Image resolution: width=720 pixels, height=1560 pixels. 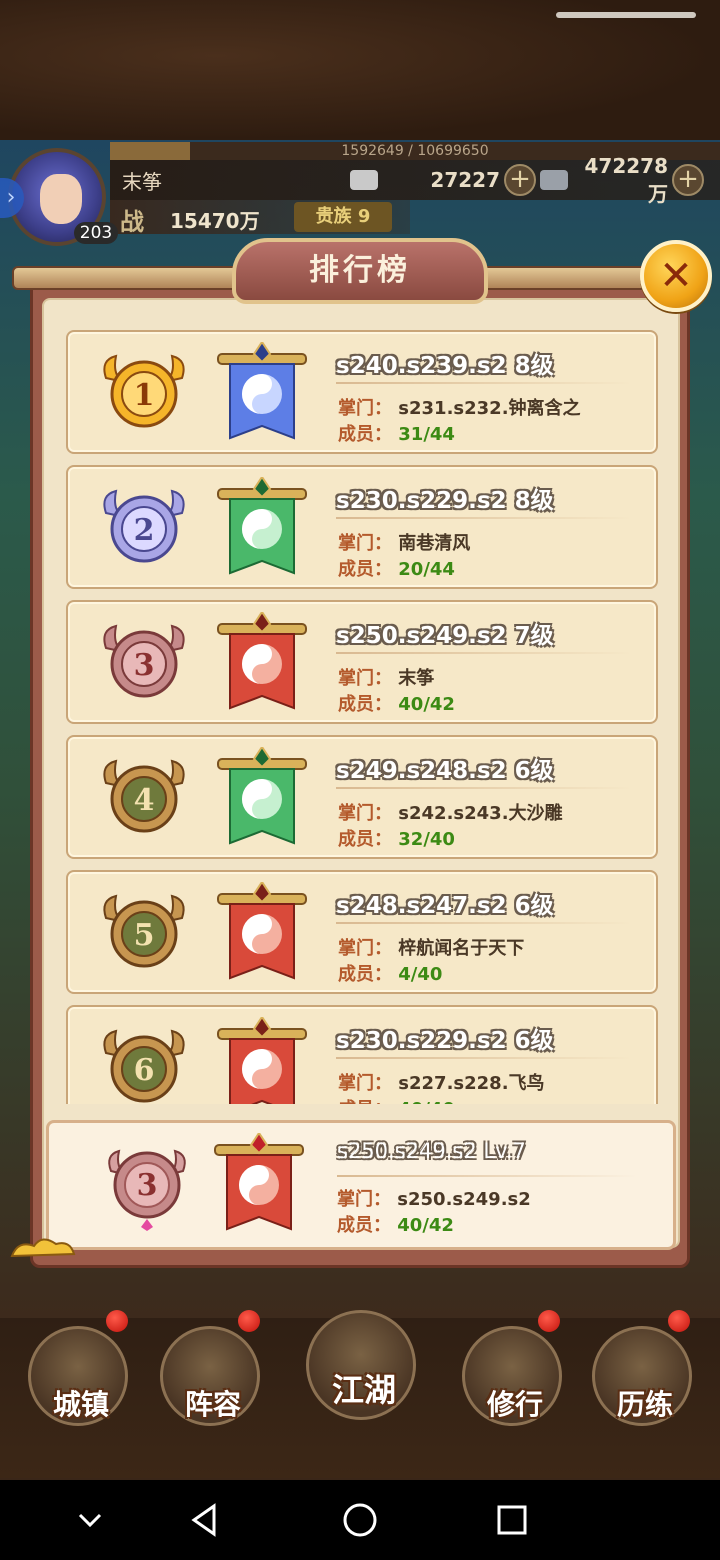 What do you see at coordinates (461, 948) in the screenshot?
I see `leader-value: 梓航闻名于天下` at bounding box center [461, 948].